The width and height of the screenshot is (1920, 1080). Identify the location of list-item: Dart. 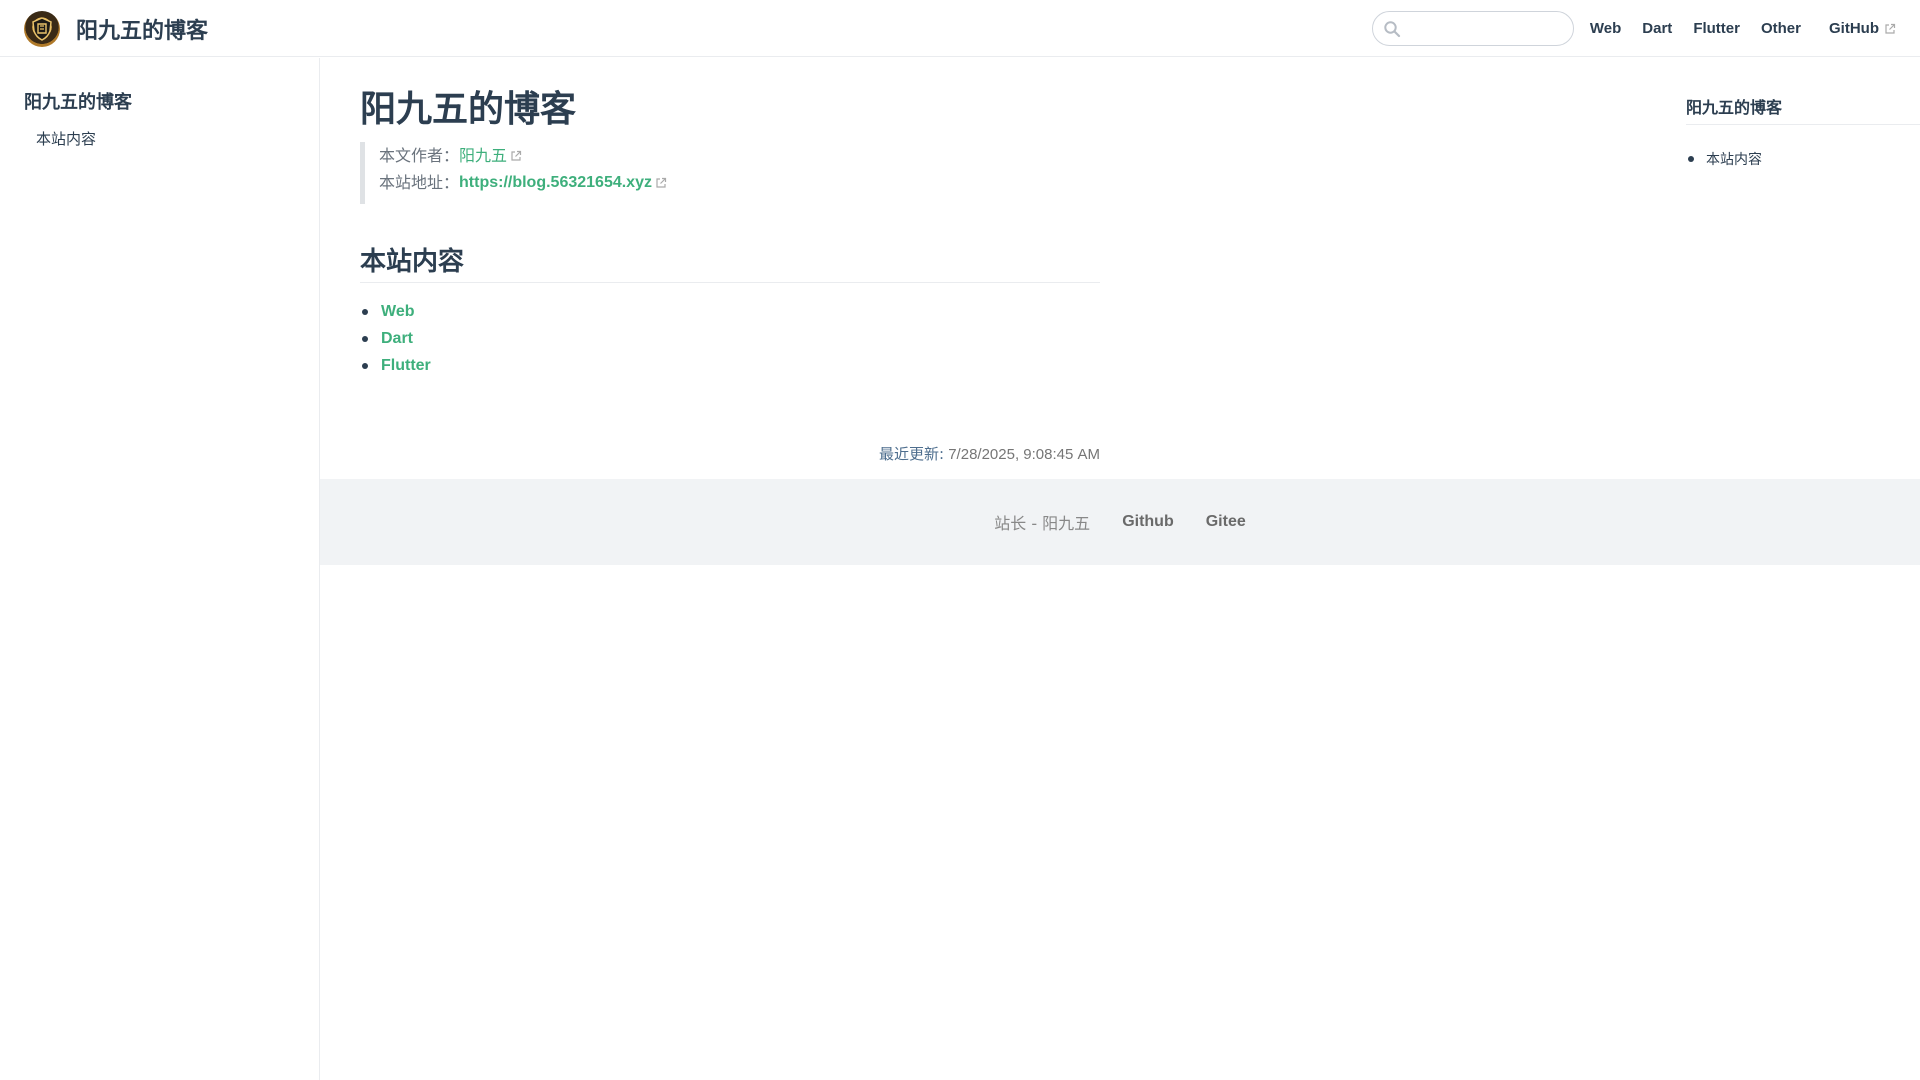
(395, 338).